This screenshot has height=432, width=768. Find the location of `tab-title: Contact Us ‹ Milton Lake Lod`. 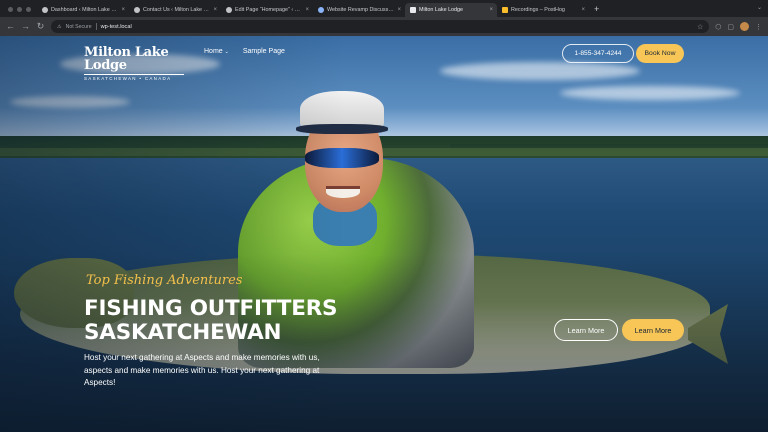

tab-title: Contact Us ‹ Milton Lake Lod is located at coordinates (177, 10).